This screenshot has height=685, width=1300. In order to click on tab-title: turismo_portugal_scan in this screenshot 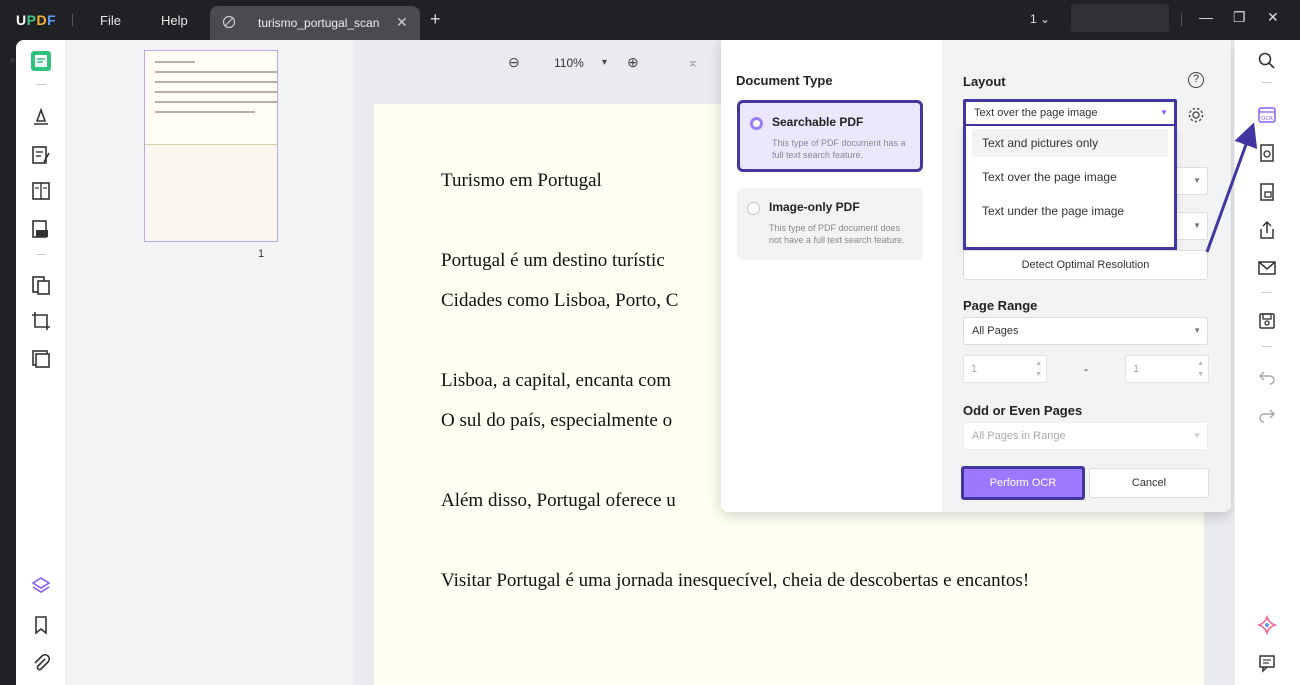, I will do `click(319, 23)`.